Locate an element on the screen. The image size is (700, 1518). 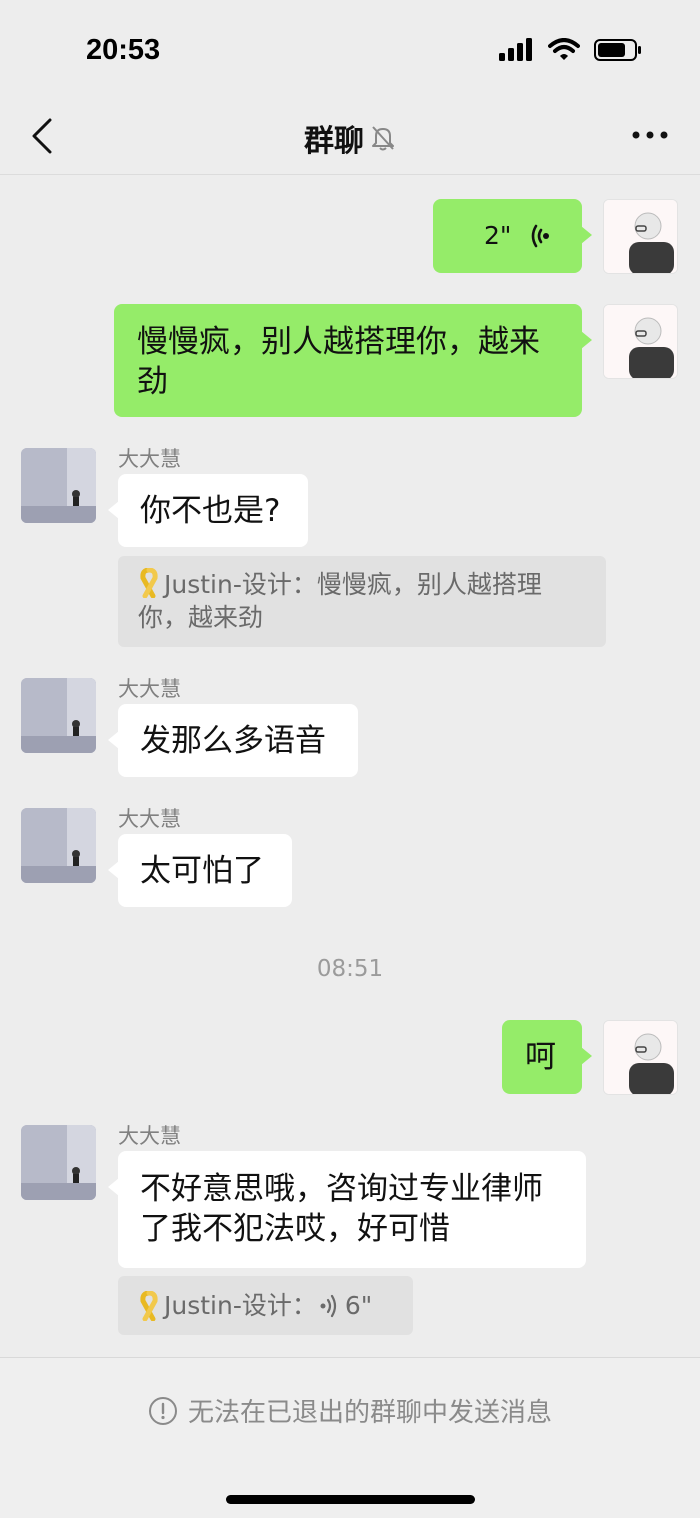
quote-text: Justin-设计：慢慢疯，别人越搭理你，越来劲 is located at coordinates (340, 601).